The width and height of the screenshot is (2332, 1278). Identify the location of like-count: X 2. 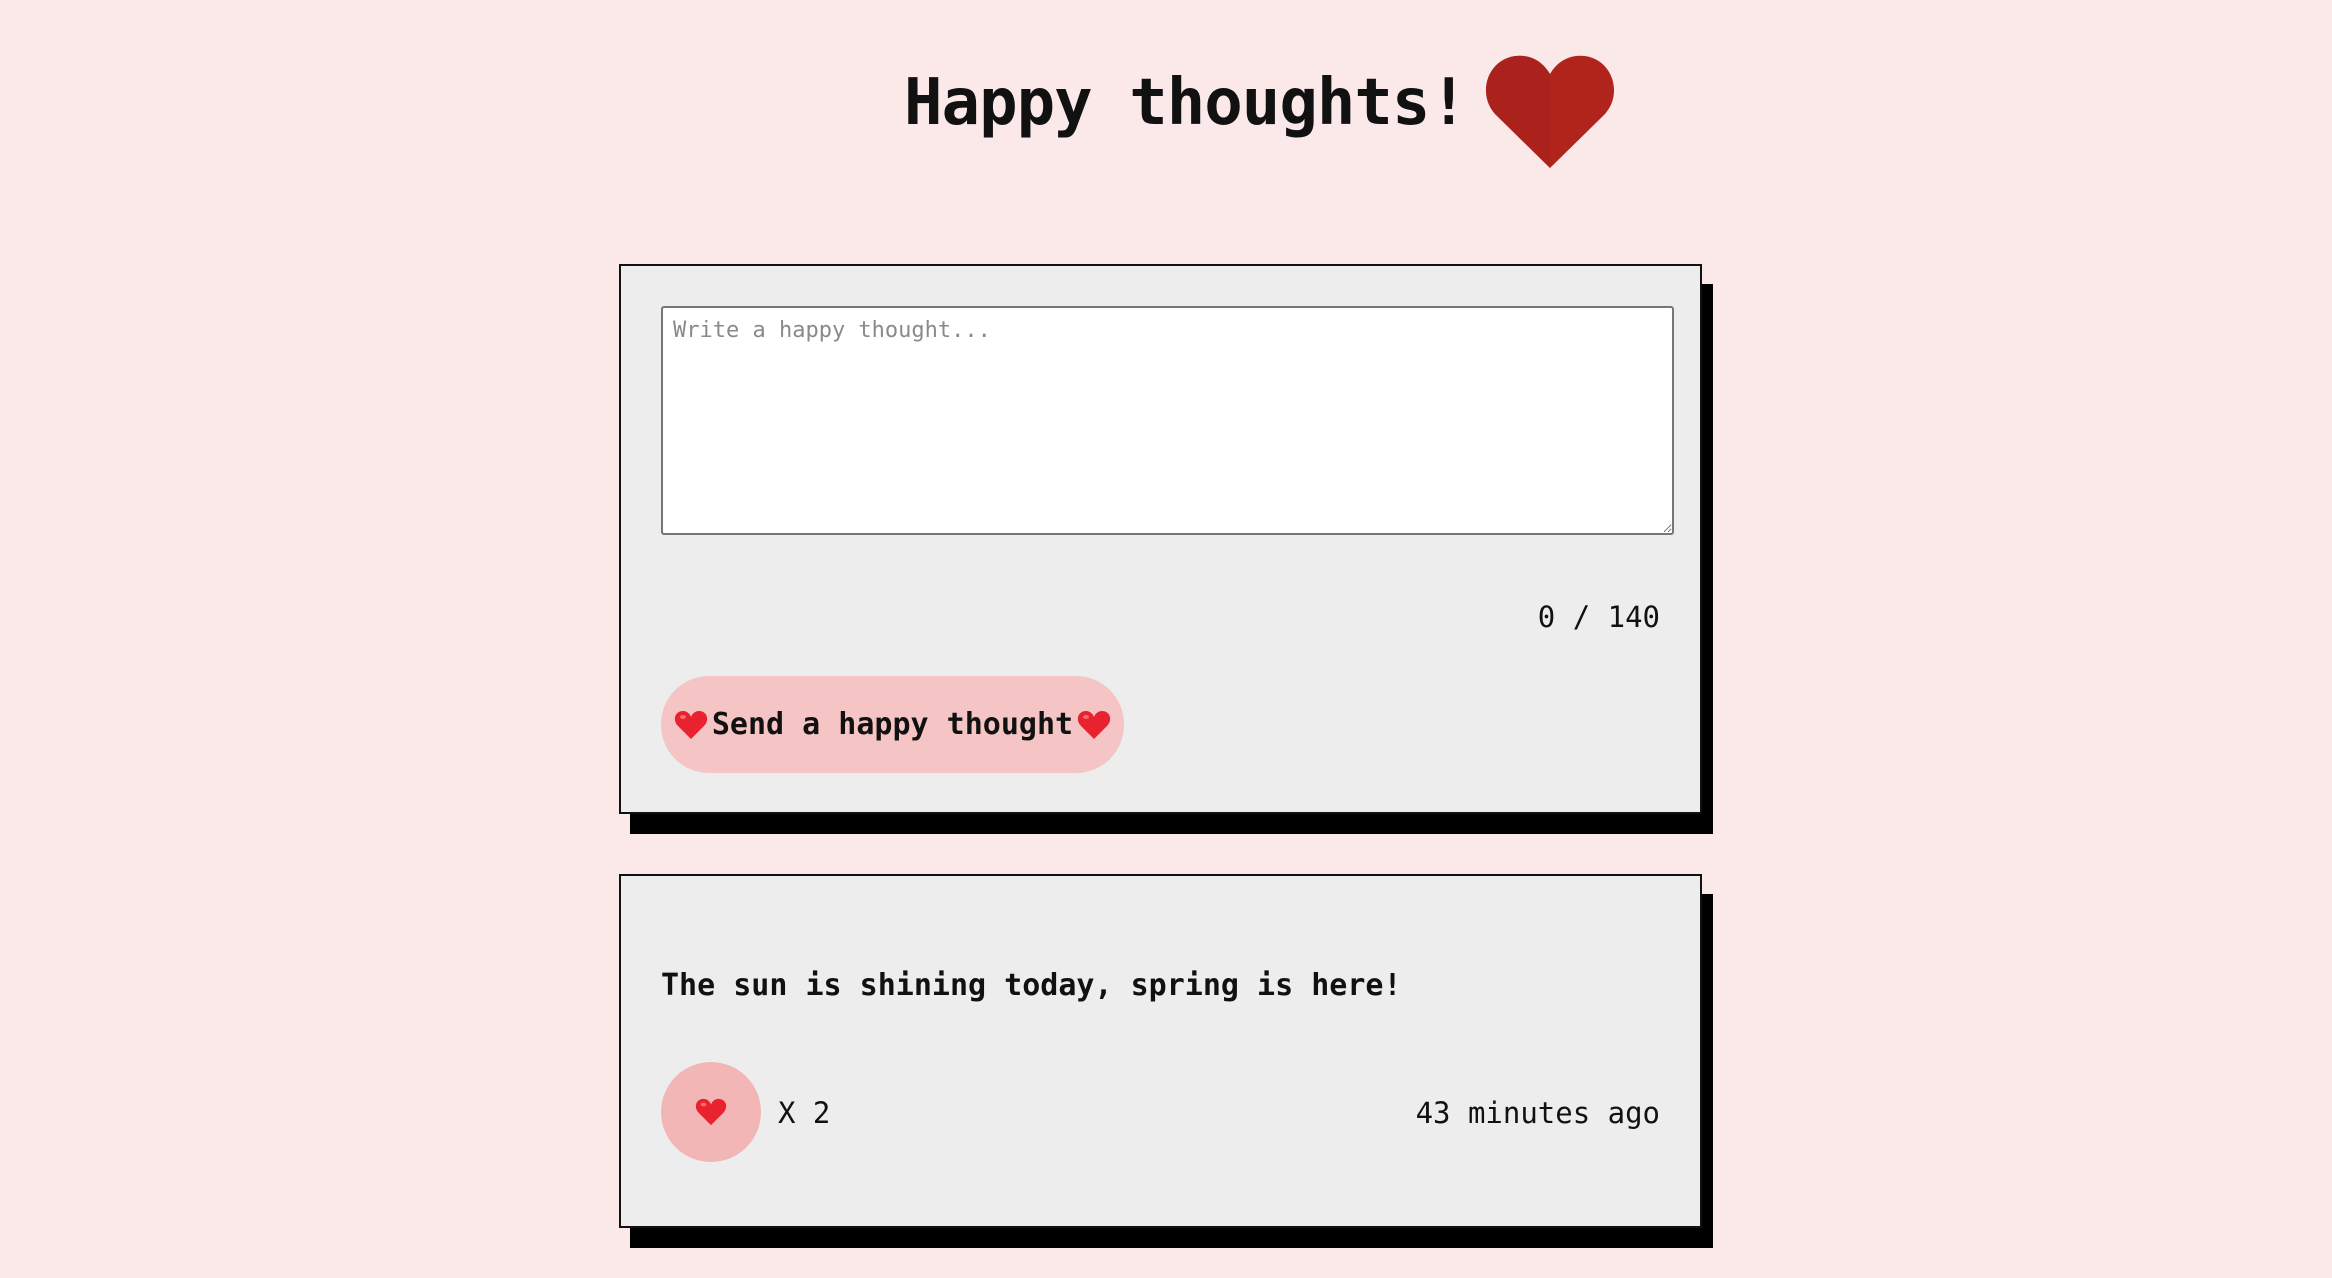
(804, 1113).